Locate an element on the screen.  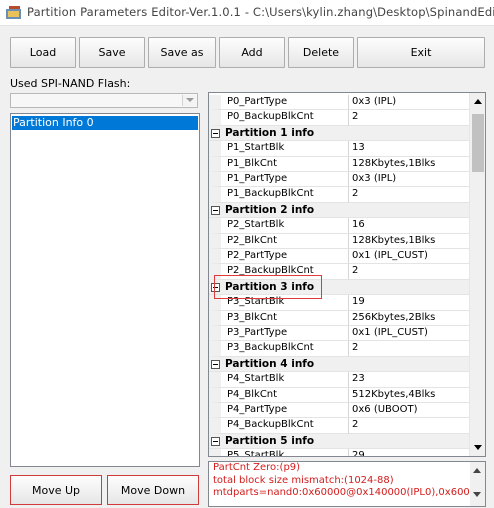
property-row: P2_BackupBlkCnt 2 is located at coordinates (339, 272).